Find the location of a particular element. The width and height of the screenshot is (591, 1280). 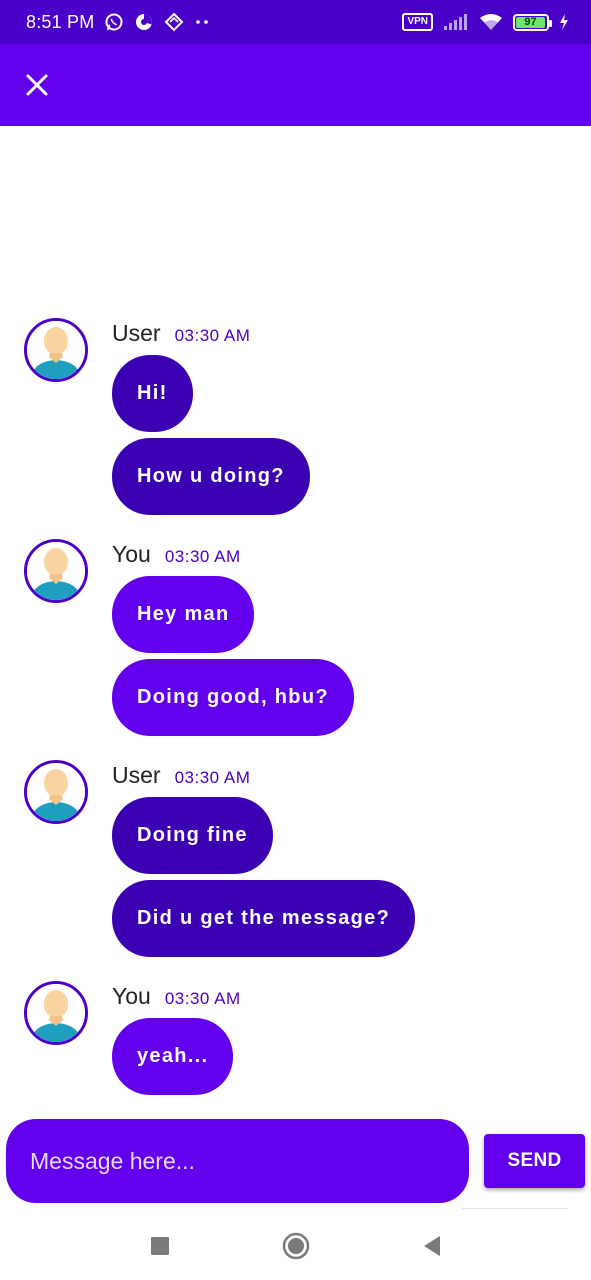

battery-icon: 97 is located at coordinates (532, 22).